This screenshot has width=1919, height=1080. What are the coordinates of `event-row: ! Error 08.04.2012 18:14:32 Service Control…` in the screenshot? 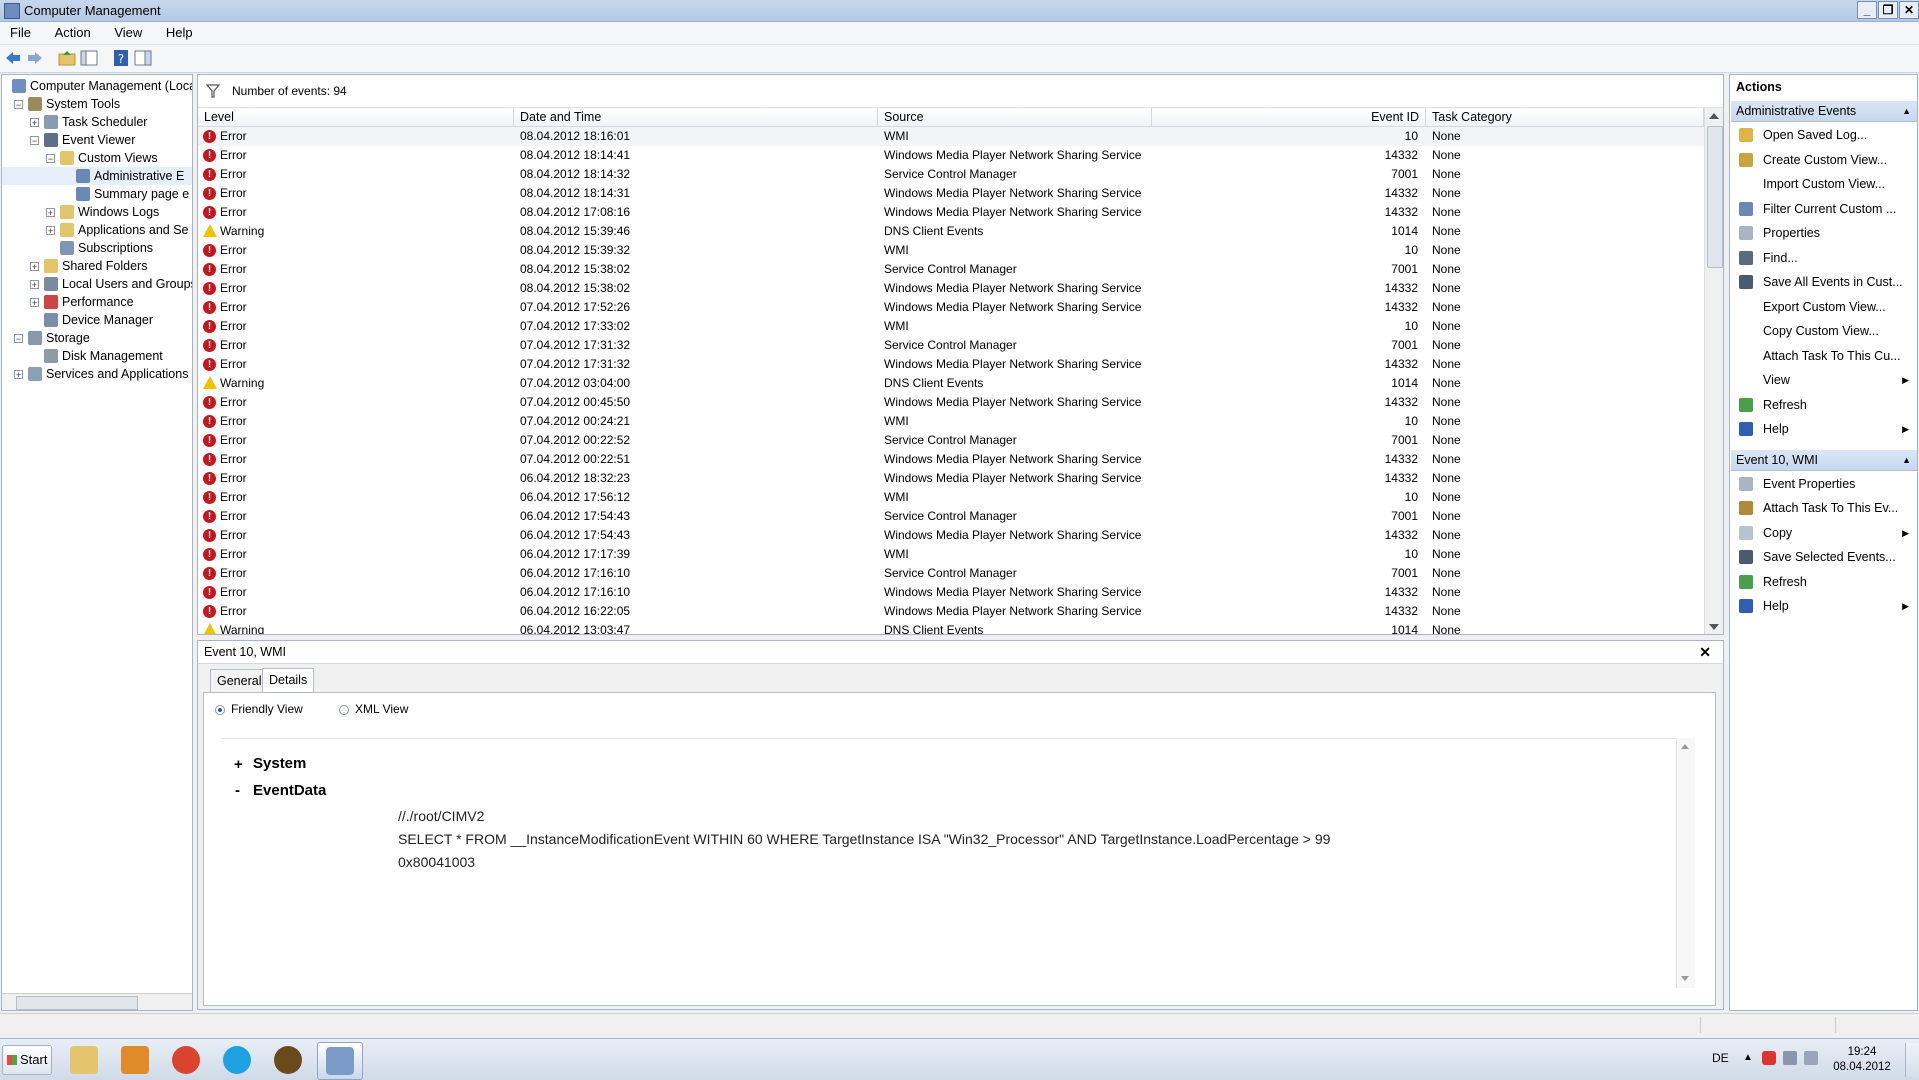 It's located at (951, 174).